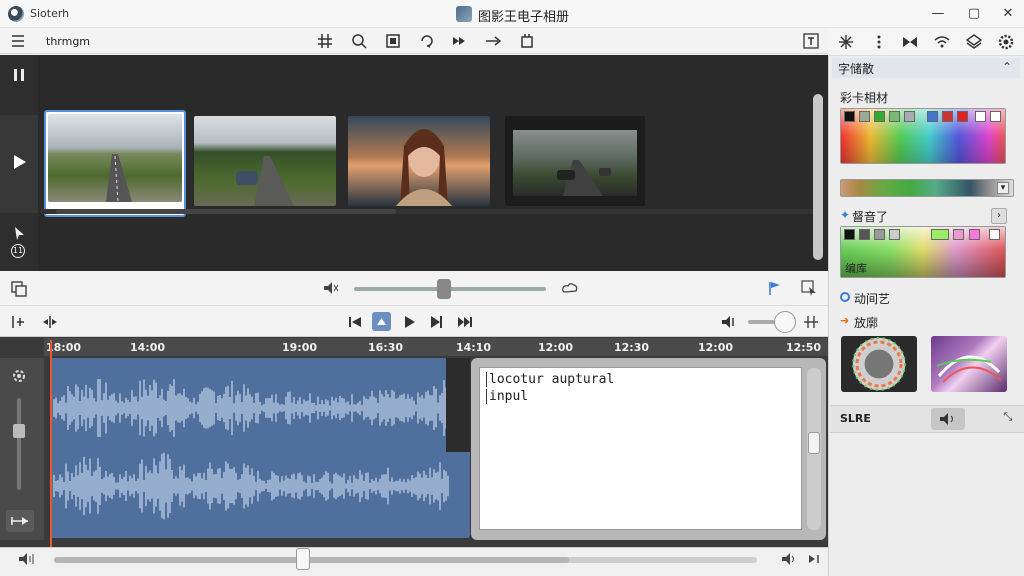  What do you see at coordinates (18, 322) in the screenshot?
I see `split-clip-icon` at bounding box center [18, 322].